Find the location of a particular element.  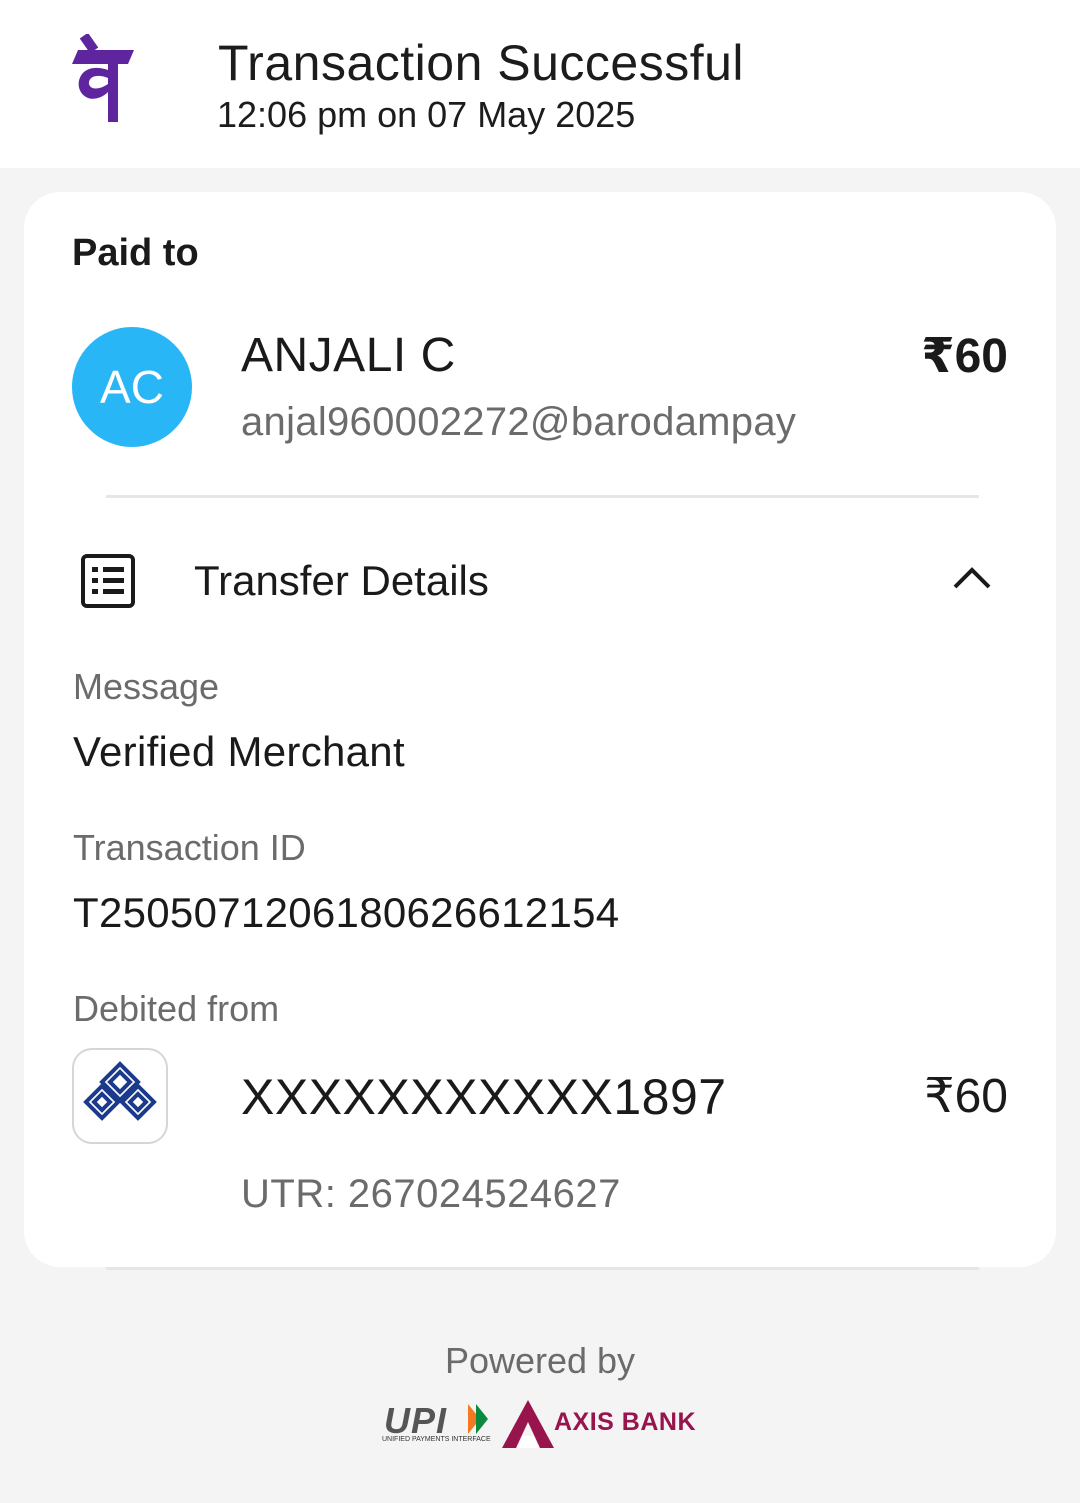

payee-upi-id: anjal960002272@barodampay is located at coordinates (519, 422).